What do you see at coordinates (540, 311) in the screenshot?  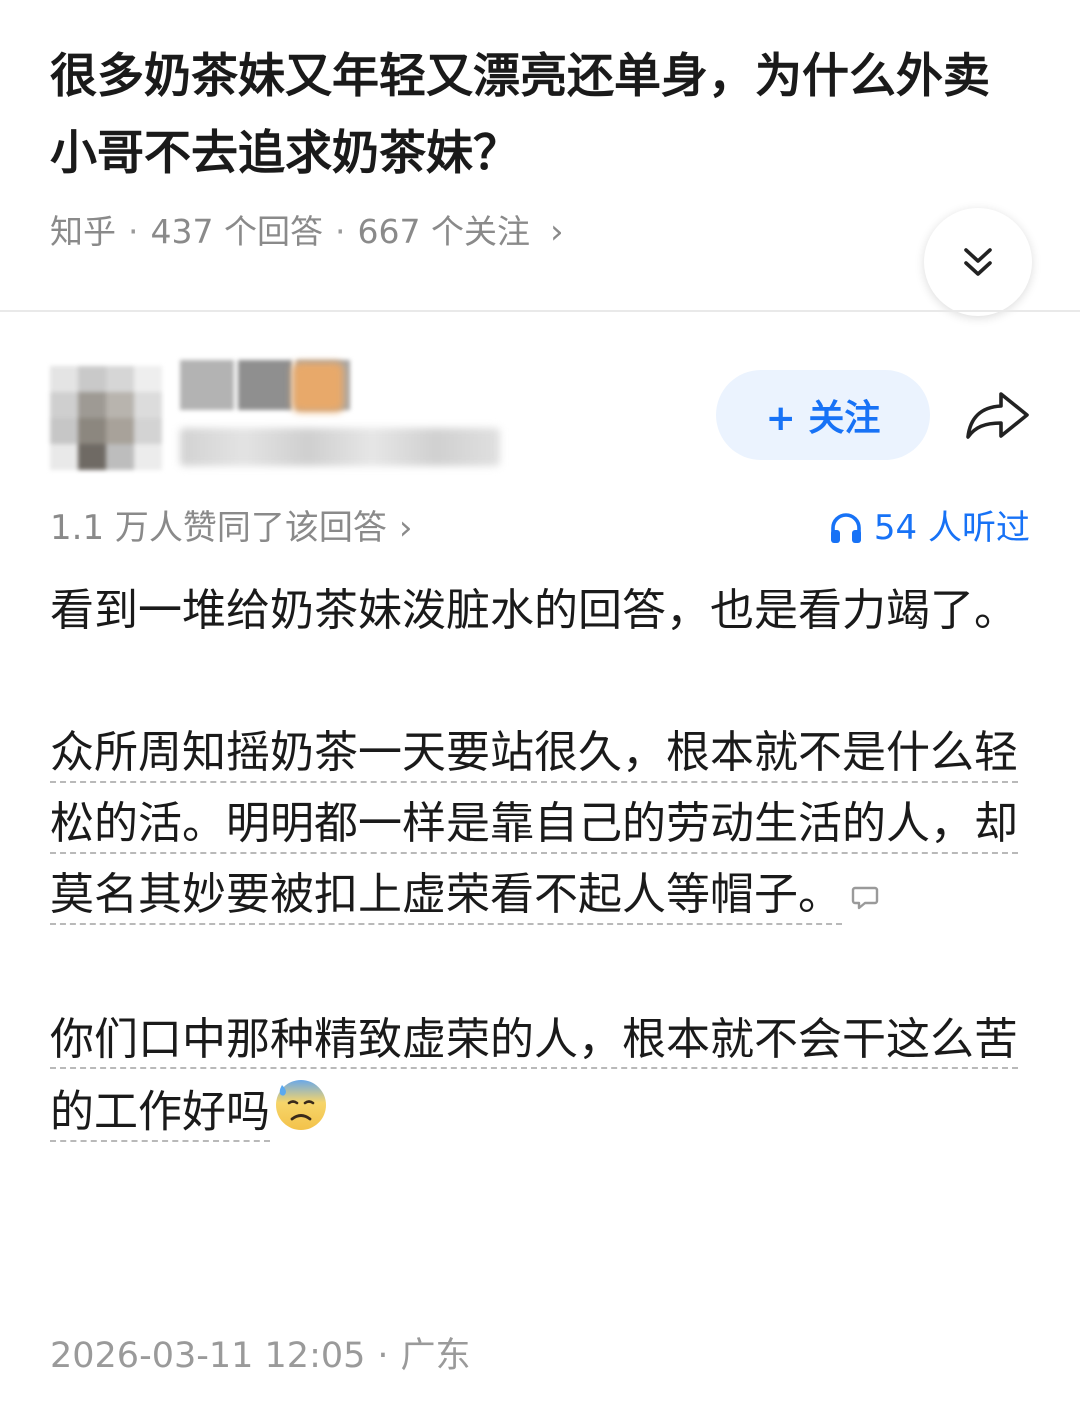 I see `divider` at bounding box center [540, 311].